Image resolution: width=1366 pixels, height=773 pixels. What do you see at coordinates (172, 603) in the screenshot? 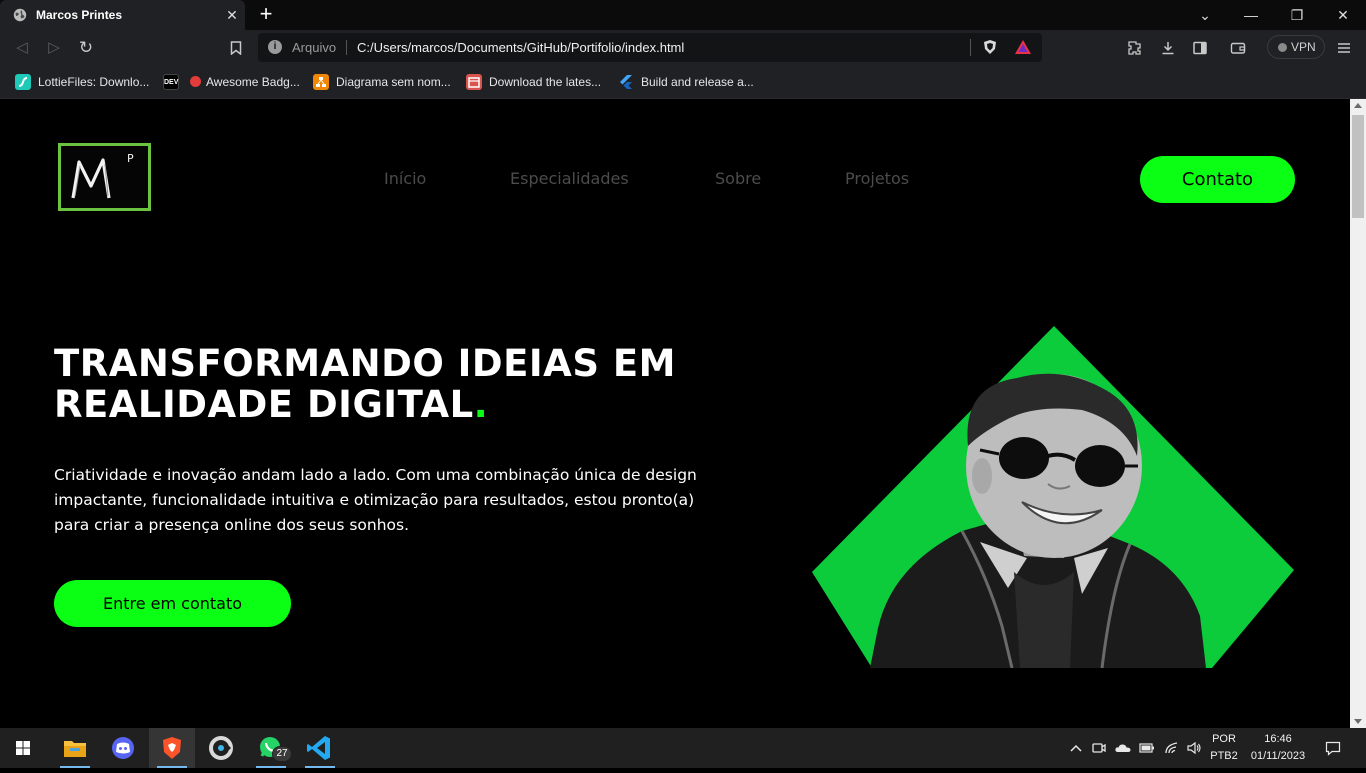
I see `contact-cta-button: Entre em contato` at bounding box center [172, 603].